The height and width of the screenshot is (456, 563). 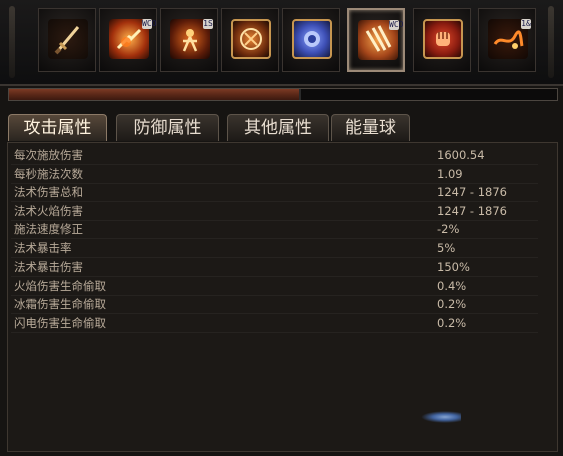 What do you see at coordinates (507, 40) in the screenshot?
I see `skill-slot-8: 1&` at bounding box center [507, 40].